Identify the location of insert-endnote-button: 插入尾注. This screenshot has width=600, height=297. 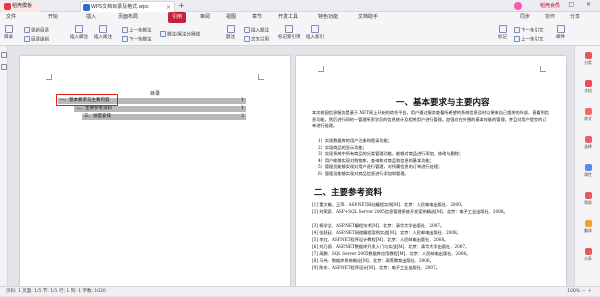
(103, 32).